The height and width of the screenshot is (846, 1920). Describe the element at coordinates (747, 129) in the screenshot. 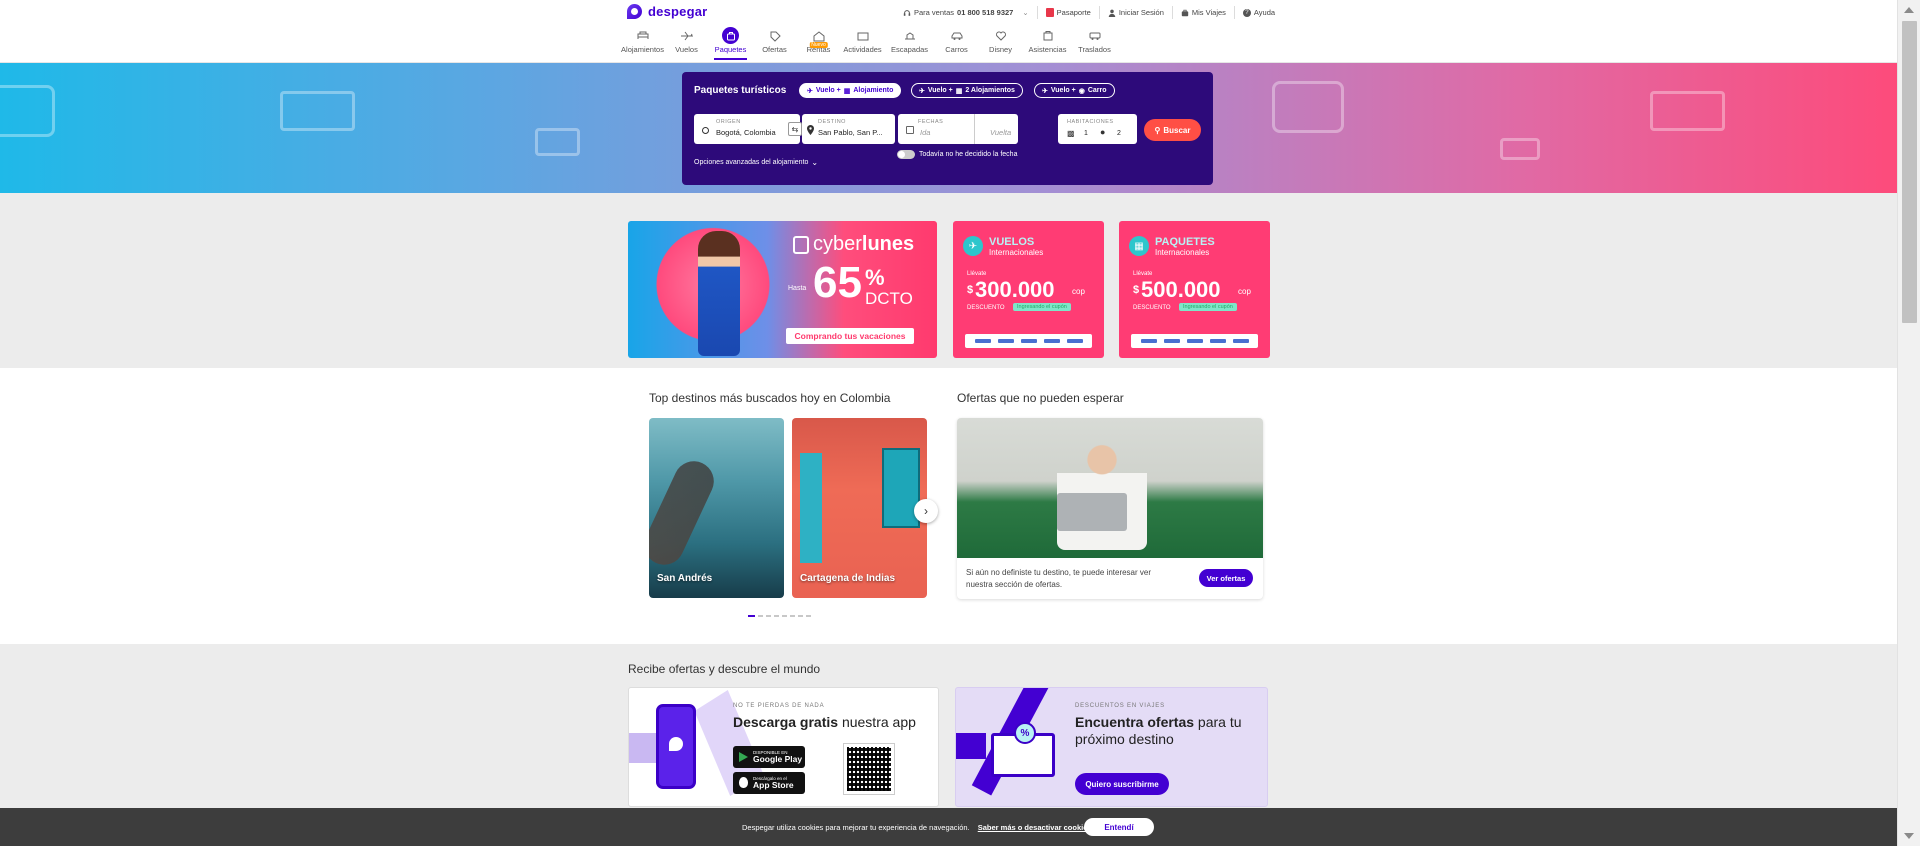

I see `origin-field: ORIGEN Bogotá, Colombia` at that location.